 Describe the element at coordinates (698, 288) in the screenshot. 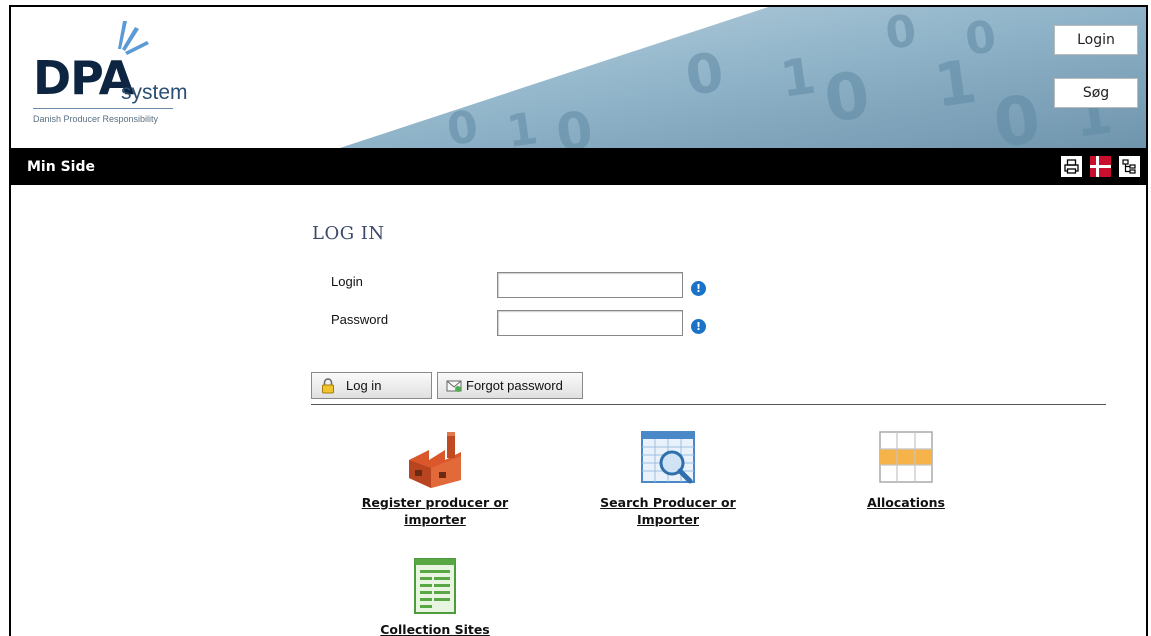

I see `login-info-icon: !` at that location.